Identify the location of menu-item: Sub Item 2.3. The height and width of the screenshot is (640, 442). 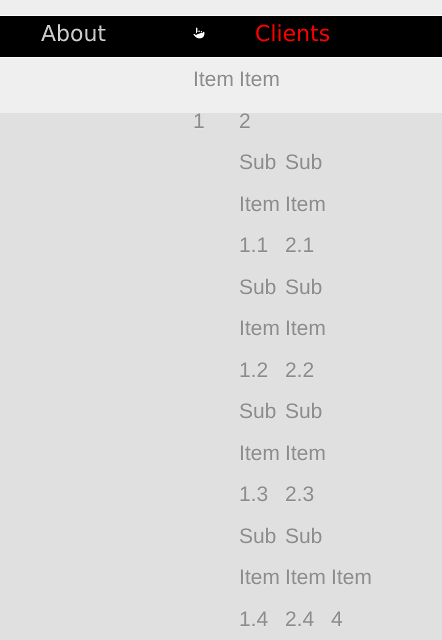
(308, 453).